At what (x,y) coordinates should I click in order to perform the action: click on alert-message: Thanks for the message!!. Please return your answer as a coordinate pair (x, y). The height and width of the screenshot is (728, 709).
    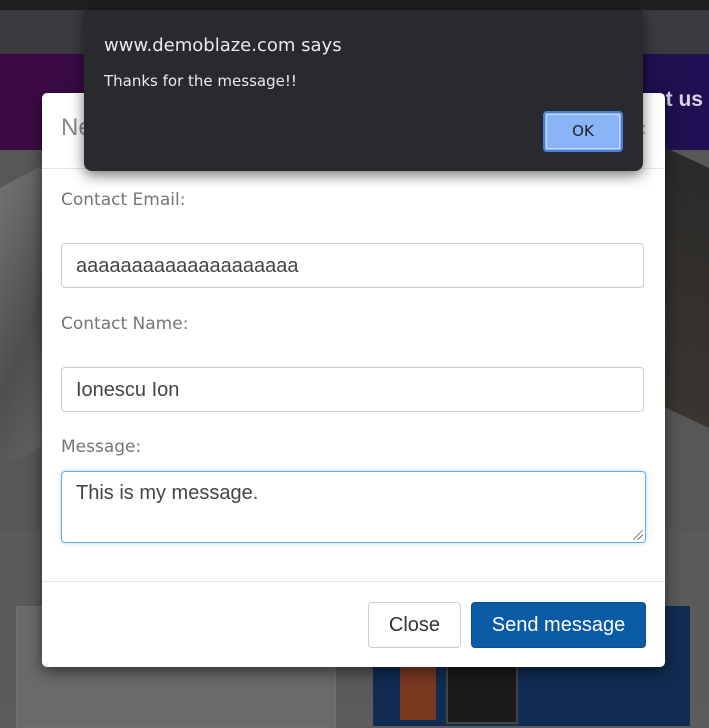
    Looking at the image, I should click on (200, 81).